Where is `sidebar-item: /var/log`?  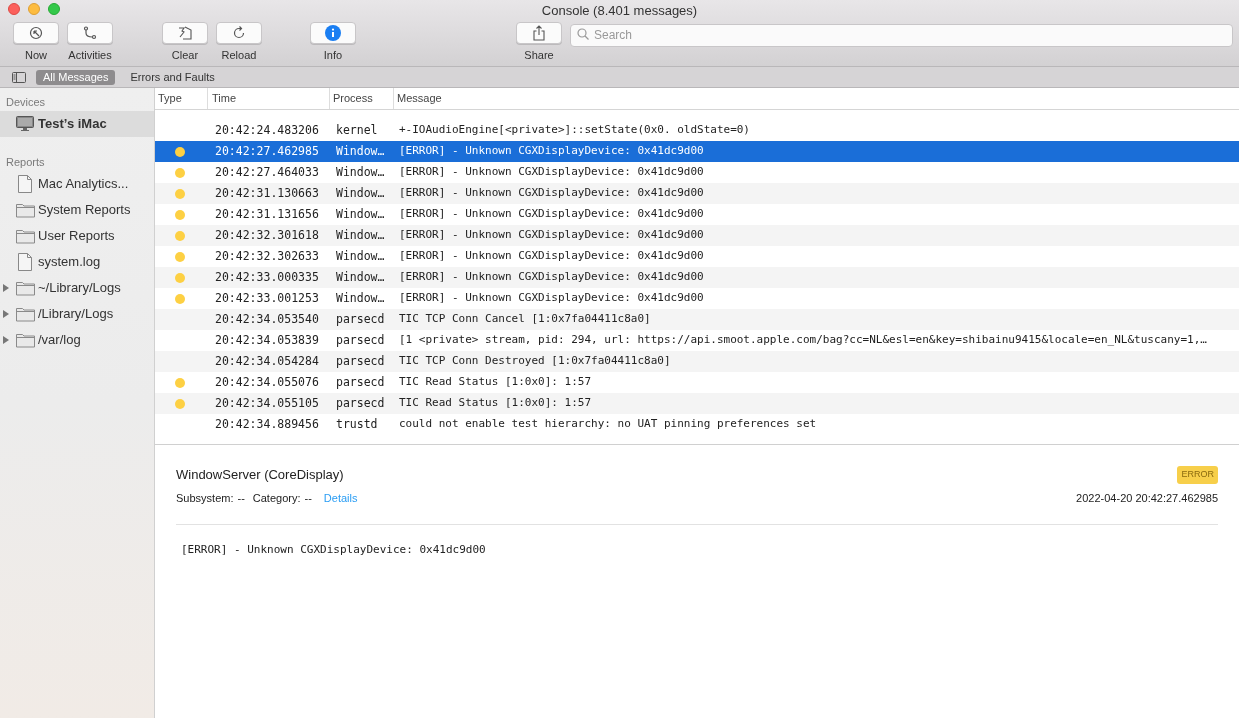
sidebar-item: /var/log is located at coordinates (77, 340).